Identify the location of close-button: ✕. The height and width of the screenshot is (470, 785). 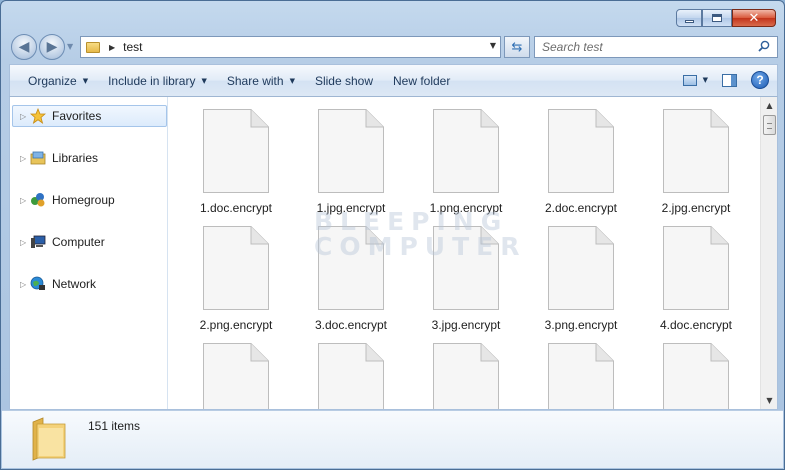
(754, 18).